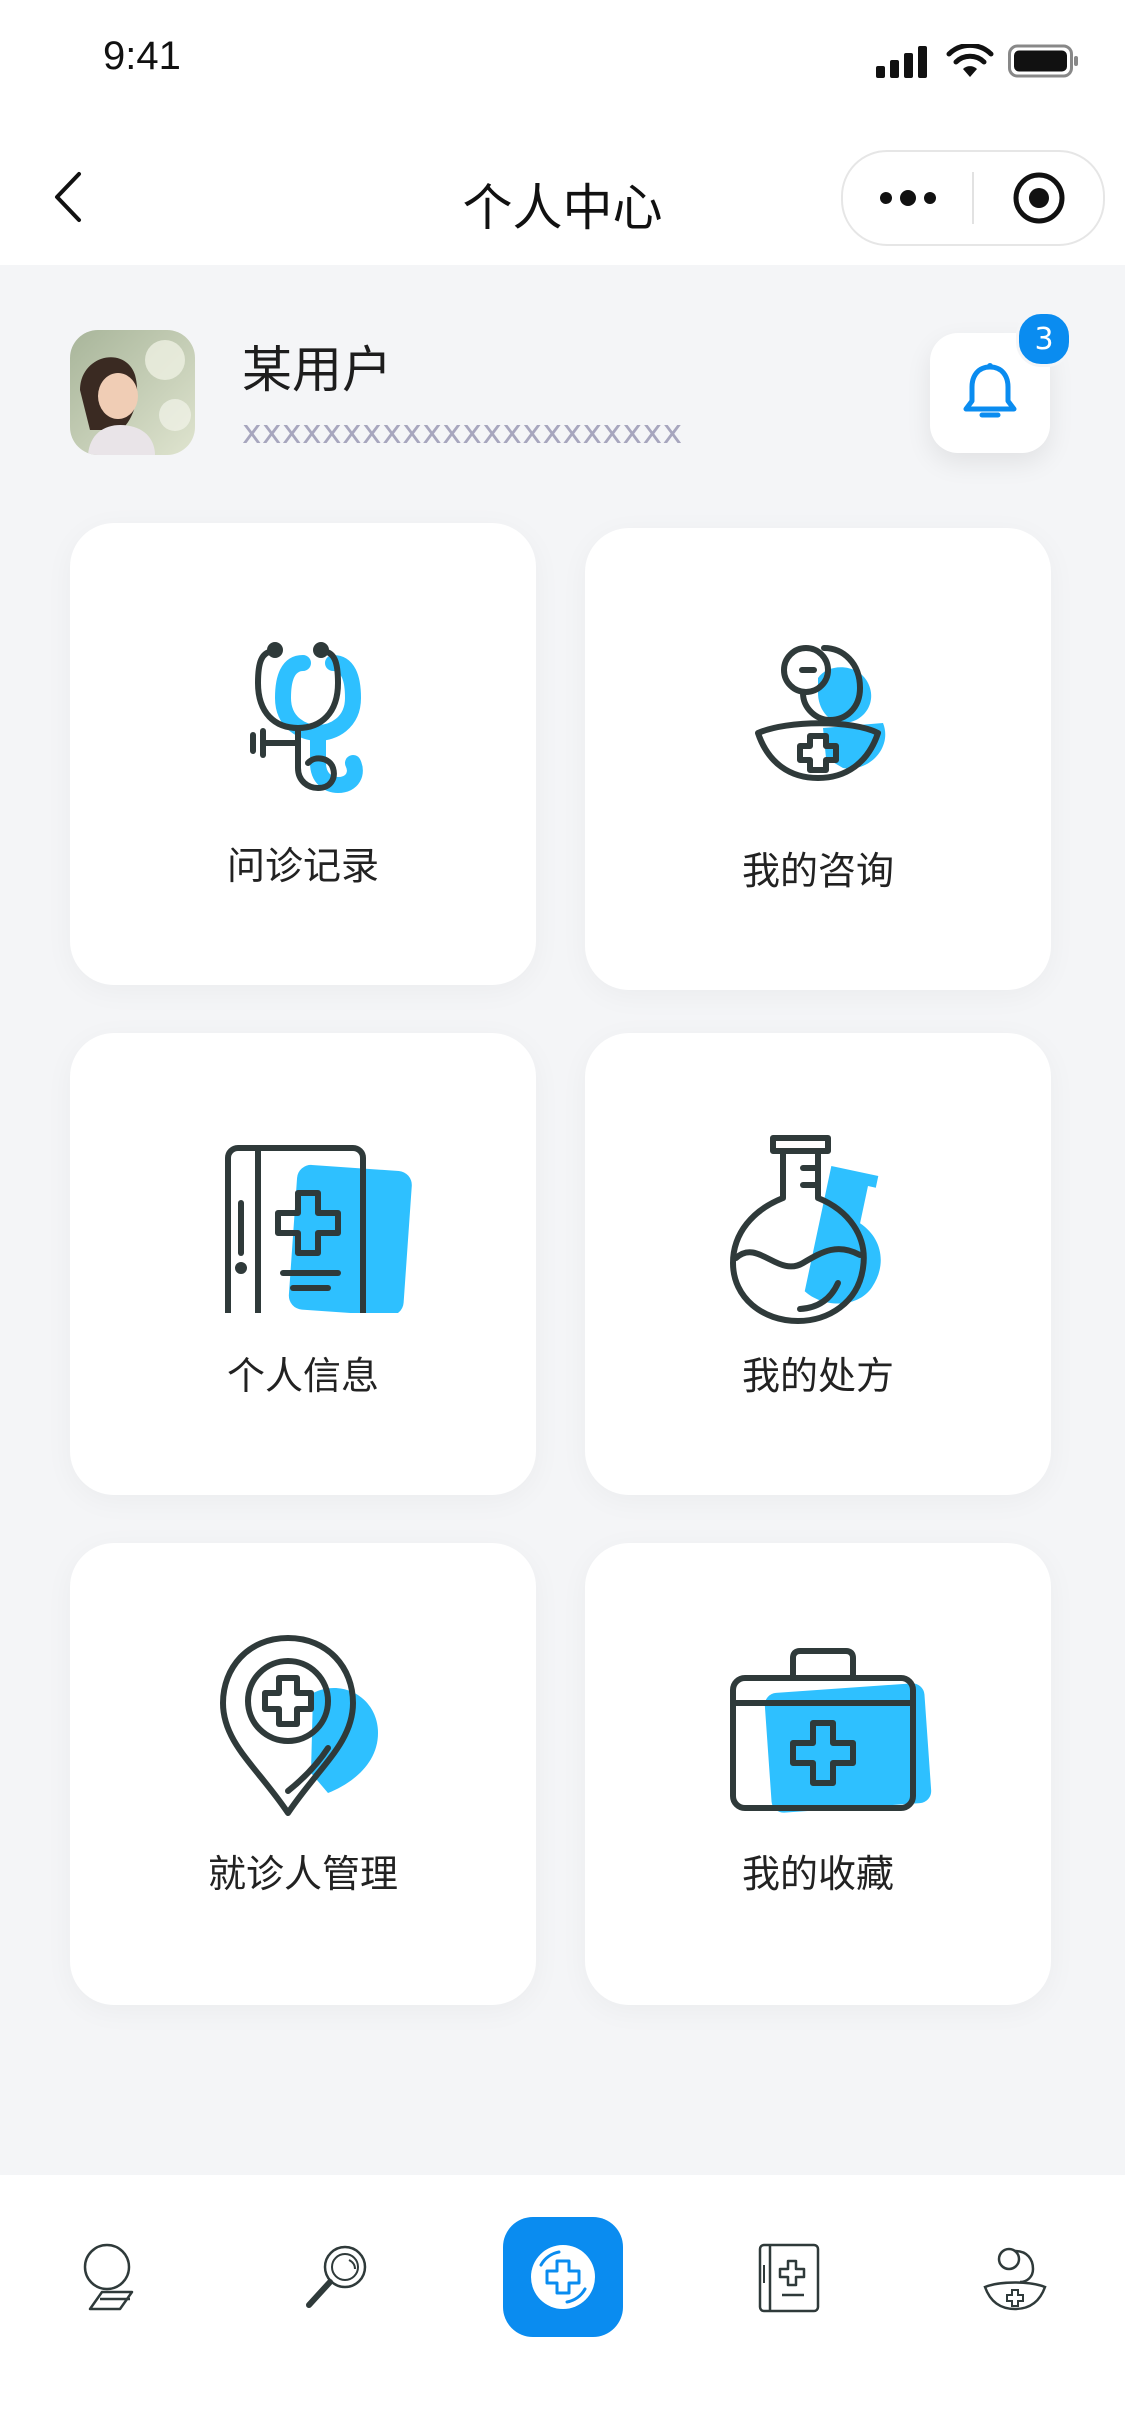  I want to click on menu-card-consult-records: 问诊记录, so click(303, 754).